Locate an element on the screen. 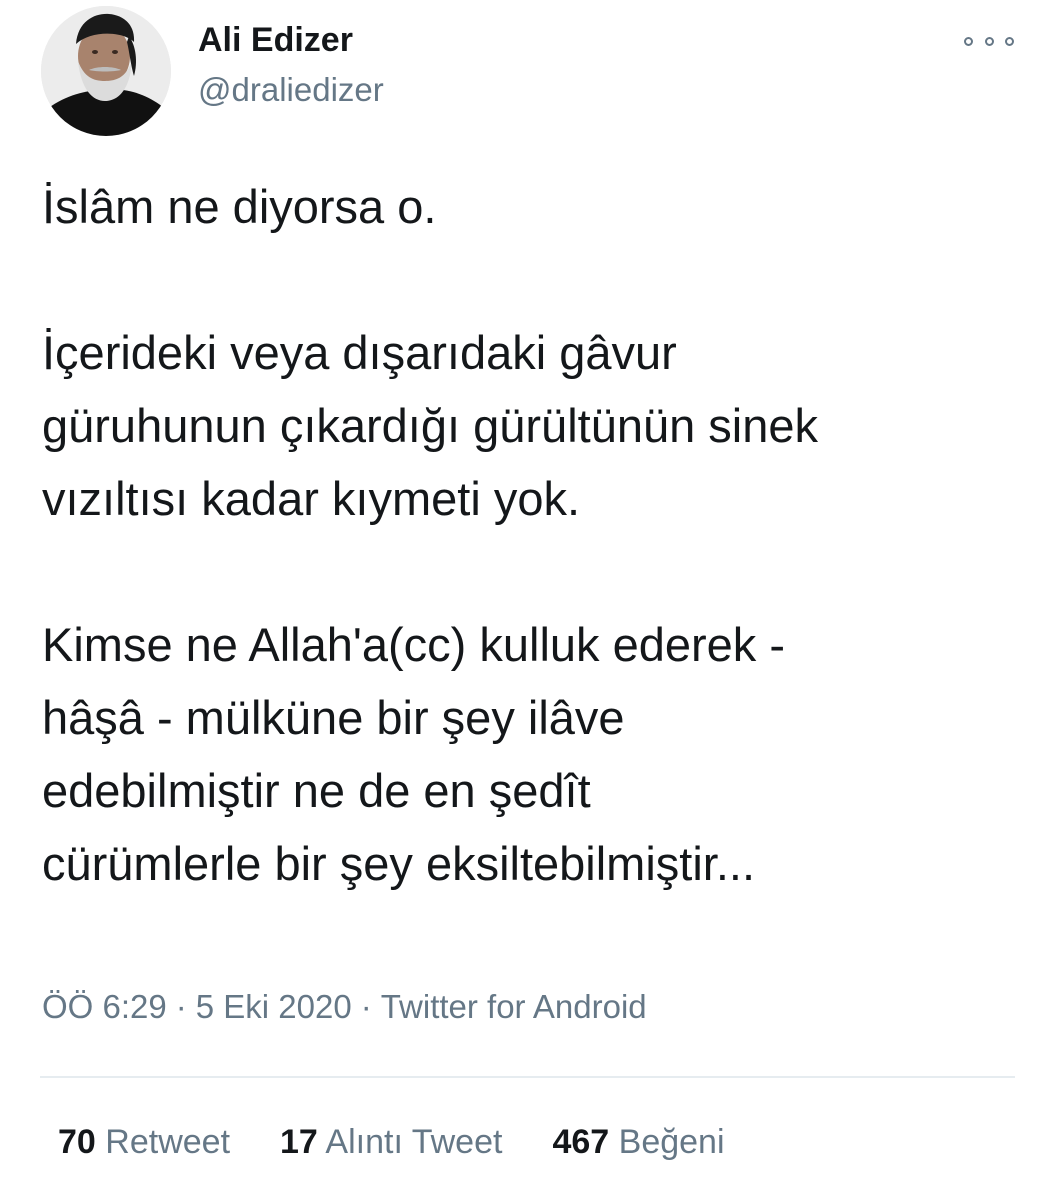 The width and height of the screenshot is (1055, 1200). quote-count: 17 is located at coordinates (299, 1142).